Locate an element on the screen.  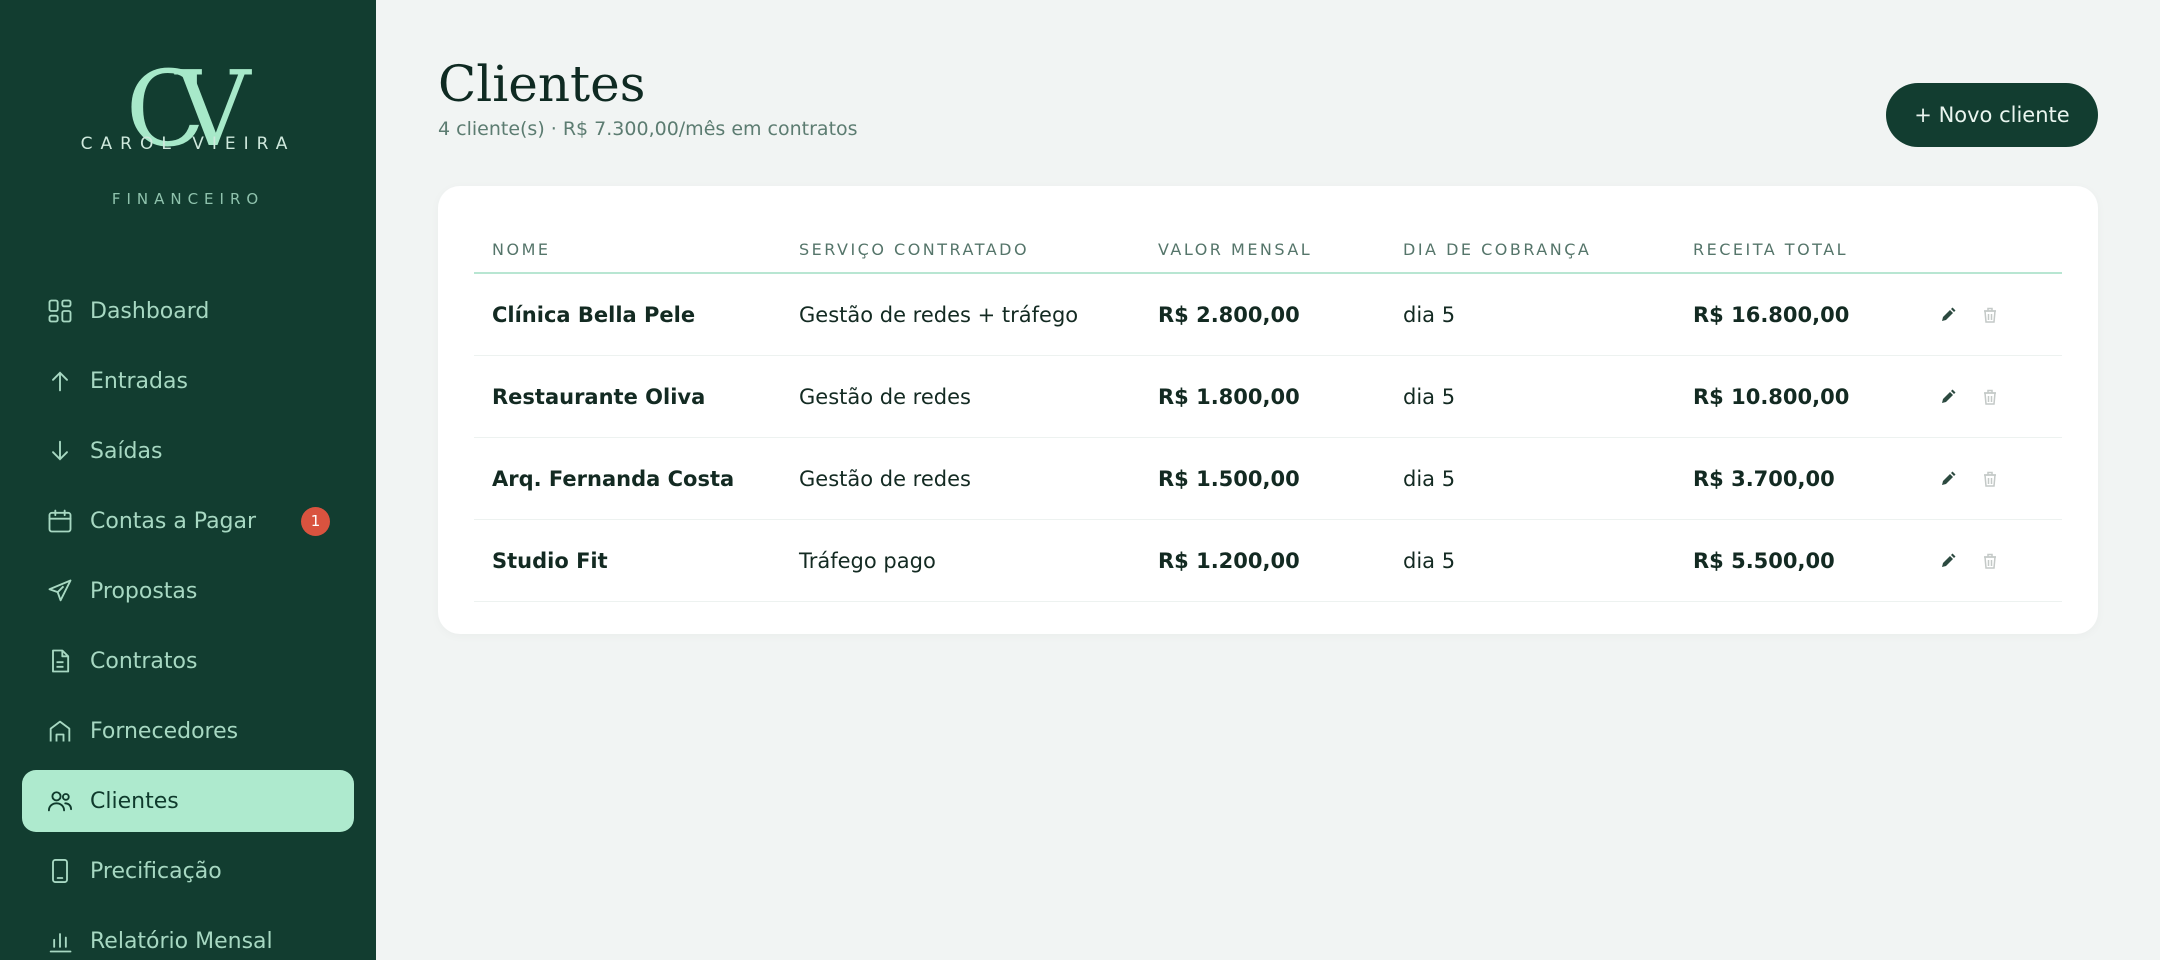
send-icon is located at coordinates (60, 591).